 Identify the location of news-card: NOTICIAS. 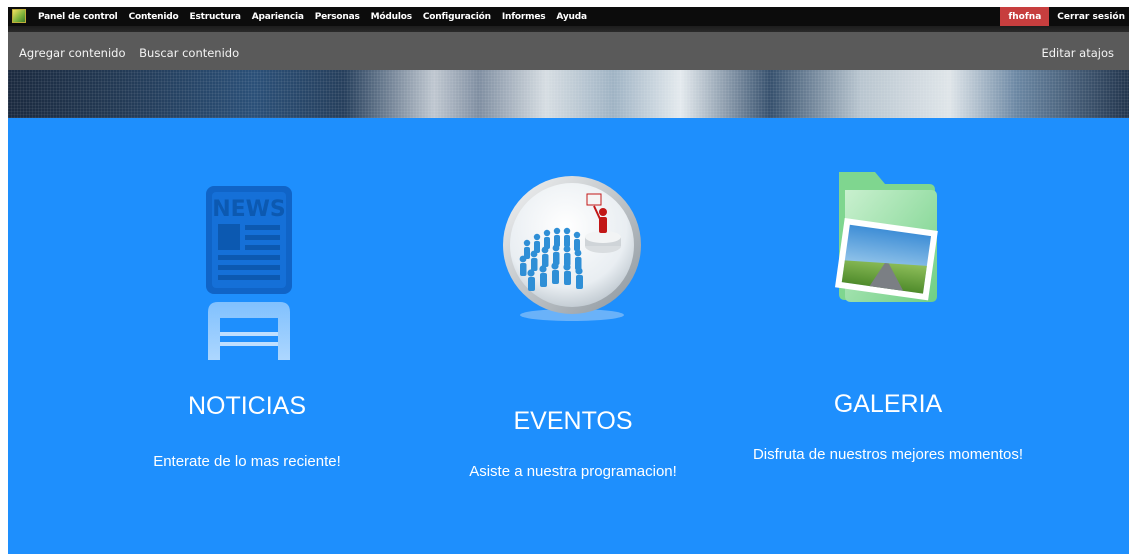
(247, 406).